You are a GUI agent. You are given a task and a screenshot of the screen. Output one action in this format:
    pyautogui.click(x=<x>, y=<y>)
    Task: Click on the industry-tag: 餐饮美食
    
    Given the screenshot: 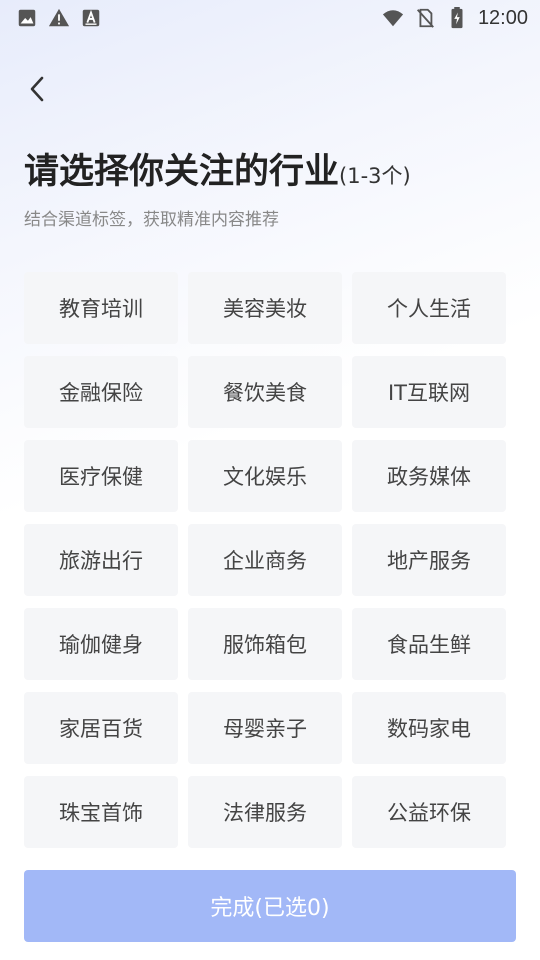 What is the action you would take?
    pyautogui.click(x=265, y=392)
    